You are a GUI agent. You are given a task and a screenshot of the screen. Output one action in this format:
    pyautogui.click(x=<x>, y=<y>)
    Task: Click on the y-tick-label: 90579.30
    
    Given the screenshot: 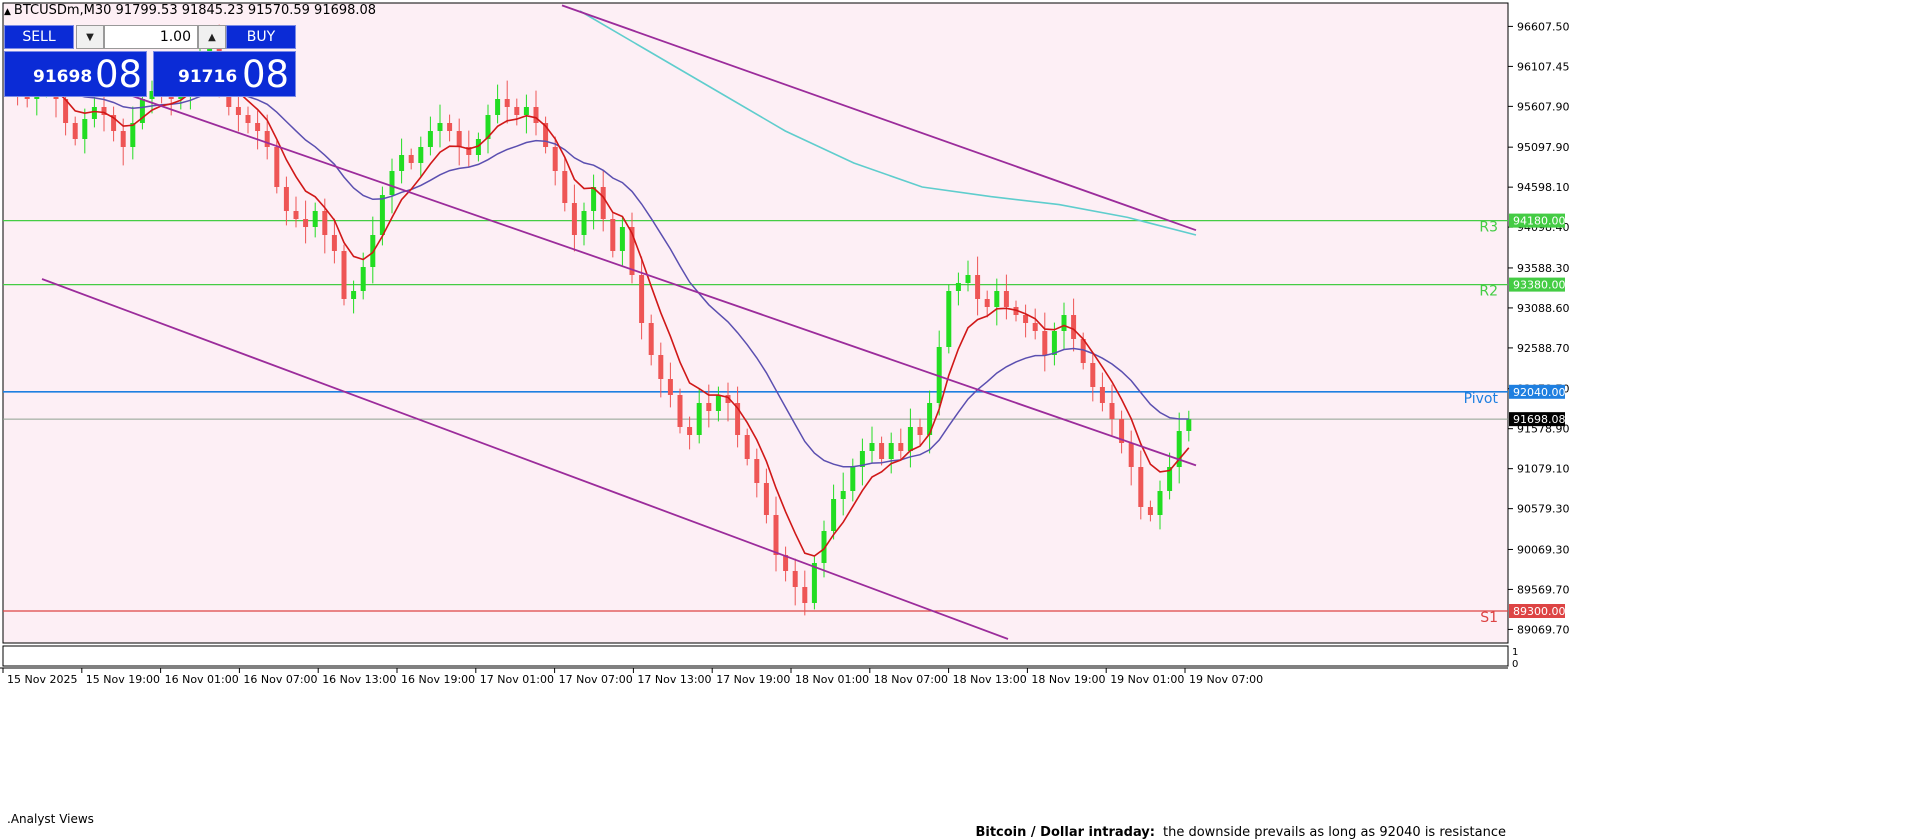 What is the action you would take?
    pyautogui.click(x=1543, y=509)
    